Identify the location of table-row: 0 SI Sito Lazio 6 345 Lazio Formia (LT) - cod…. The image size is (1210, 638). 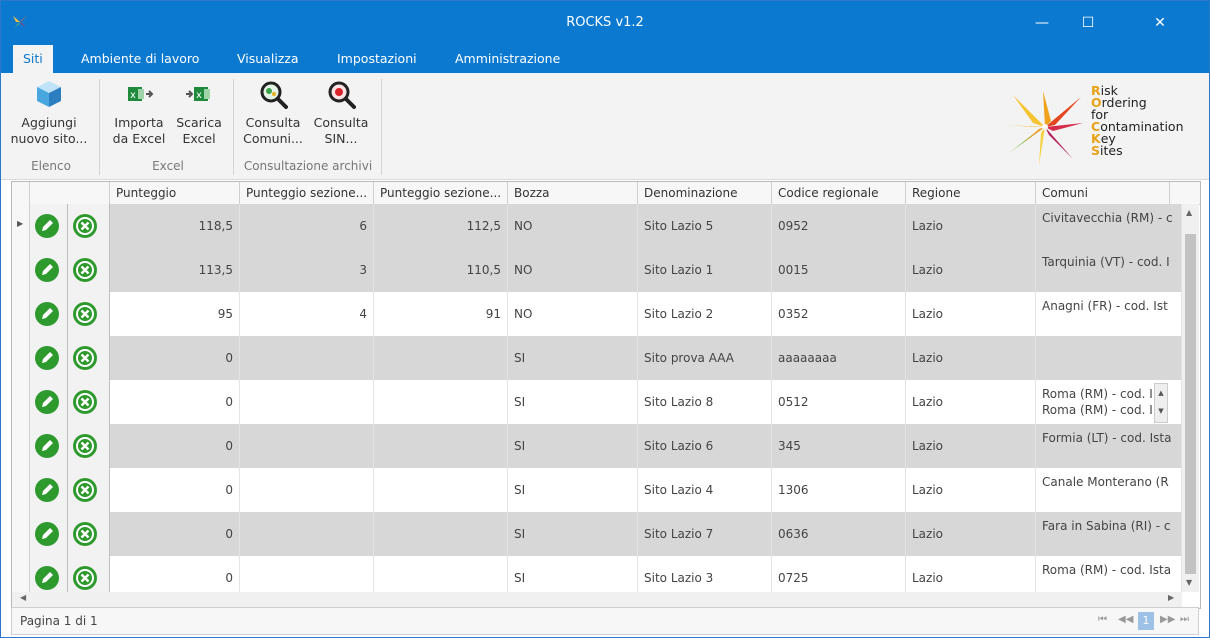
(597, 446).